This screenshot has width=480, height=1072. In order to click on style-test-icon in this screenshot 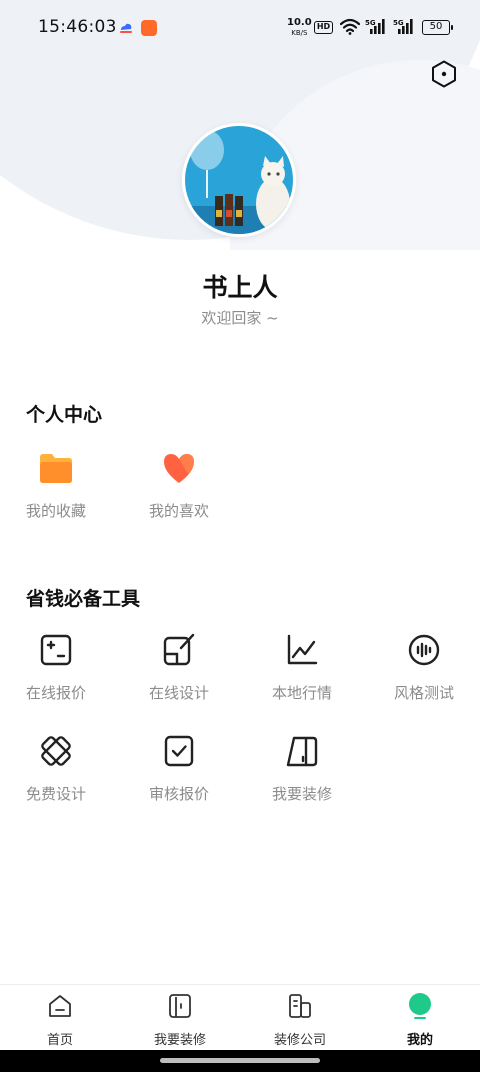, I will do `click(424, 650)`.